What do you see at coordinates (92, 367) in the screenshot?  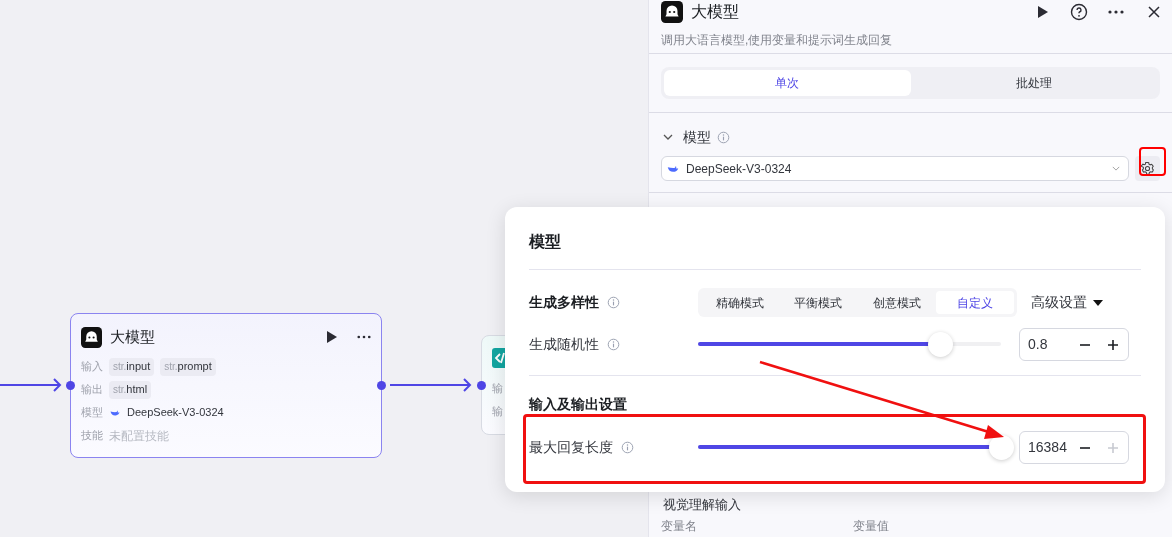 I see `row-label: 输入` at bounding box center [92, 367].